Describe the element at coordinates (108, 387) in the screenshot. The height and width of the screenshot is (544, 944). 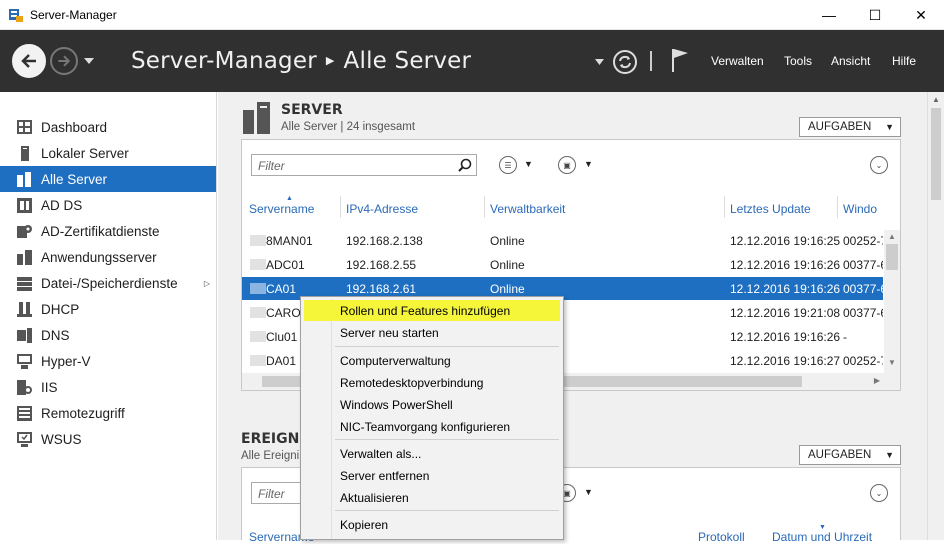
I see `sidebar-item-iis: IIS` at that location.